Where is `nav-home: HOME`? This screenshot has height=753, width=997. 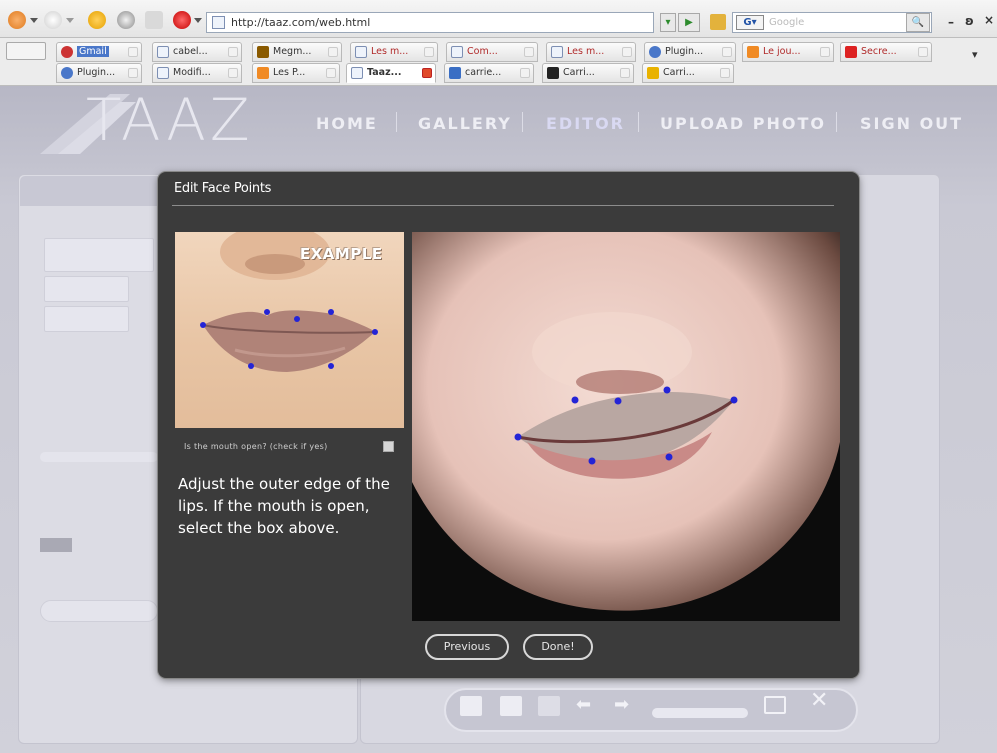 nav-home: HOME is located at coordinates (347, 123).